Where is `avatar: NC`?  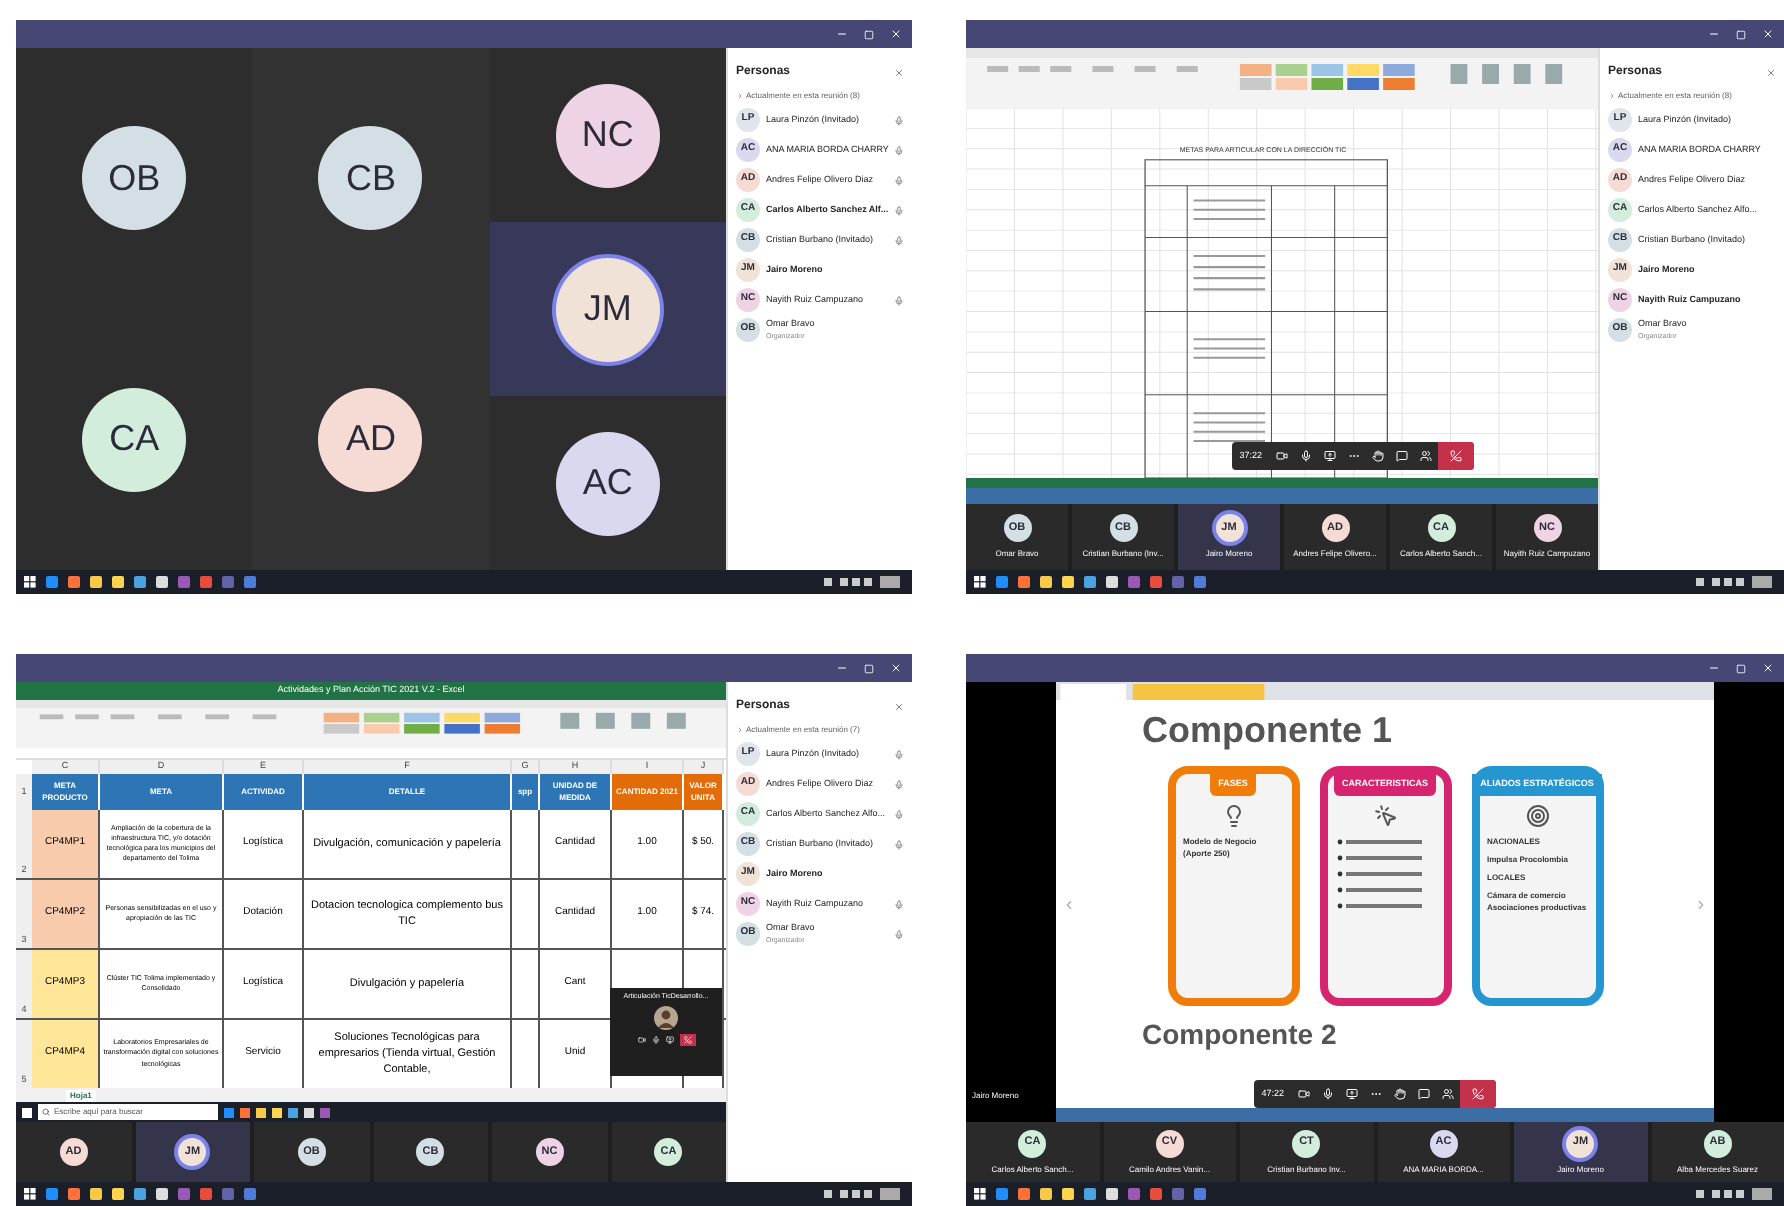 avatar: NC is located at coordinates (607, 135).